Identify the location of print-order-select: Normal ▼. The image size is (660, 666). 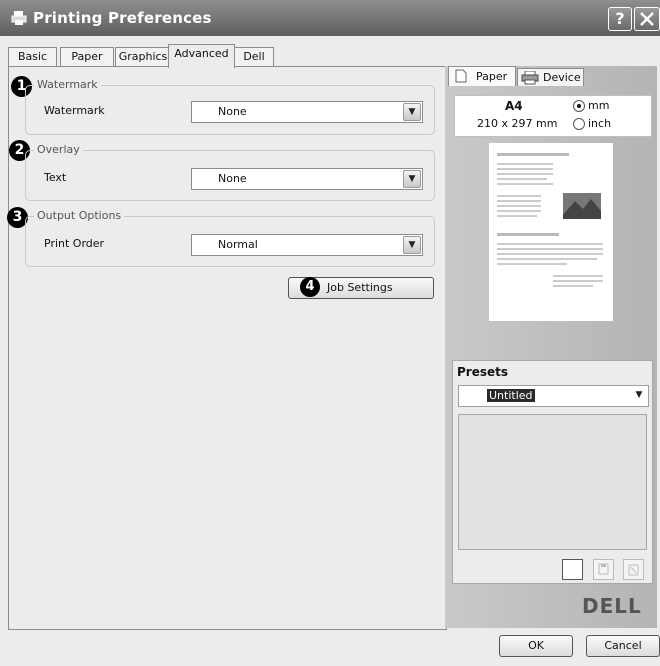
(307, 245).